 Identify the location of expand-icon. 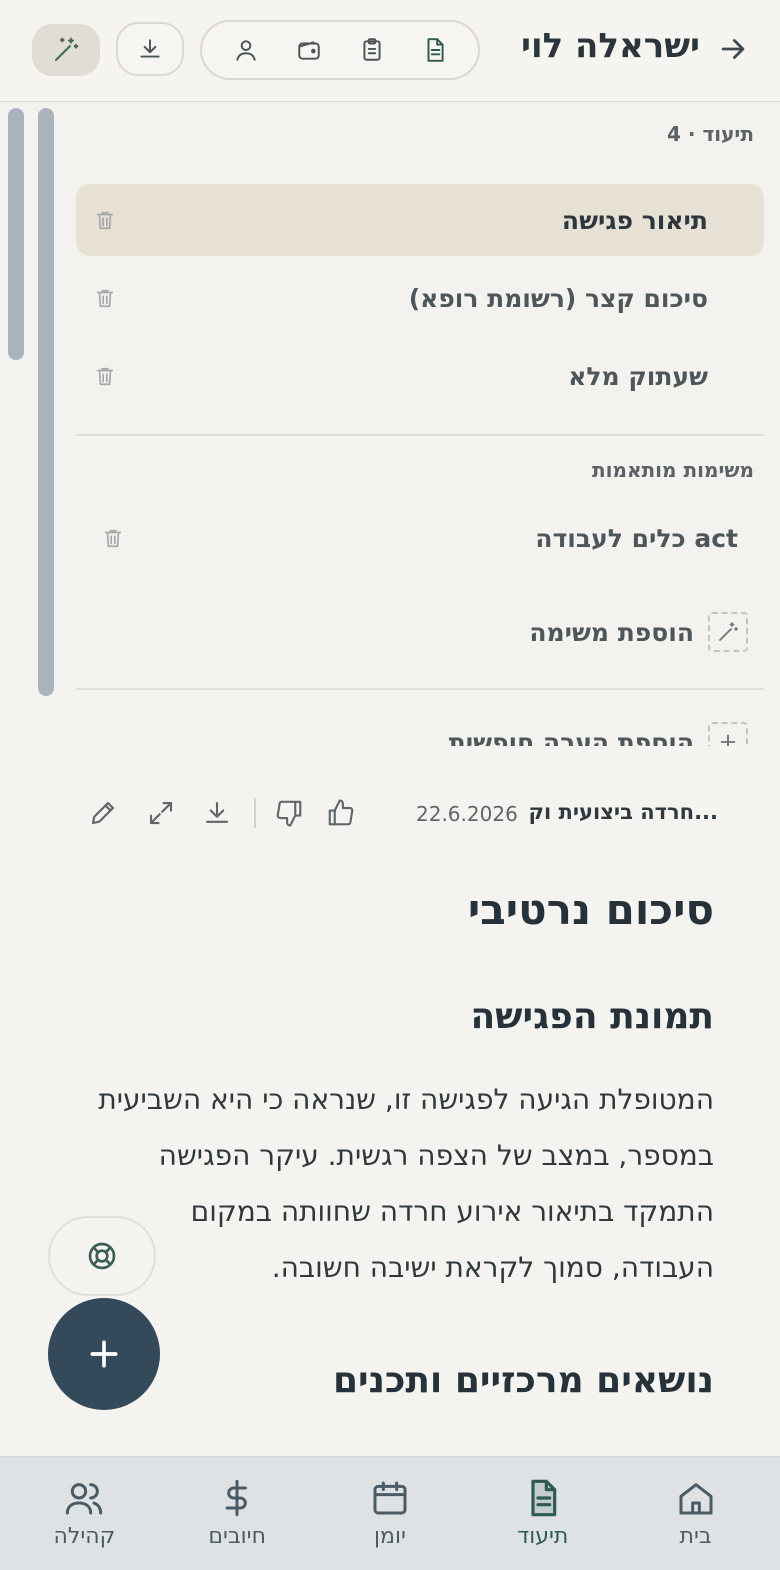
(161, 813).